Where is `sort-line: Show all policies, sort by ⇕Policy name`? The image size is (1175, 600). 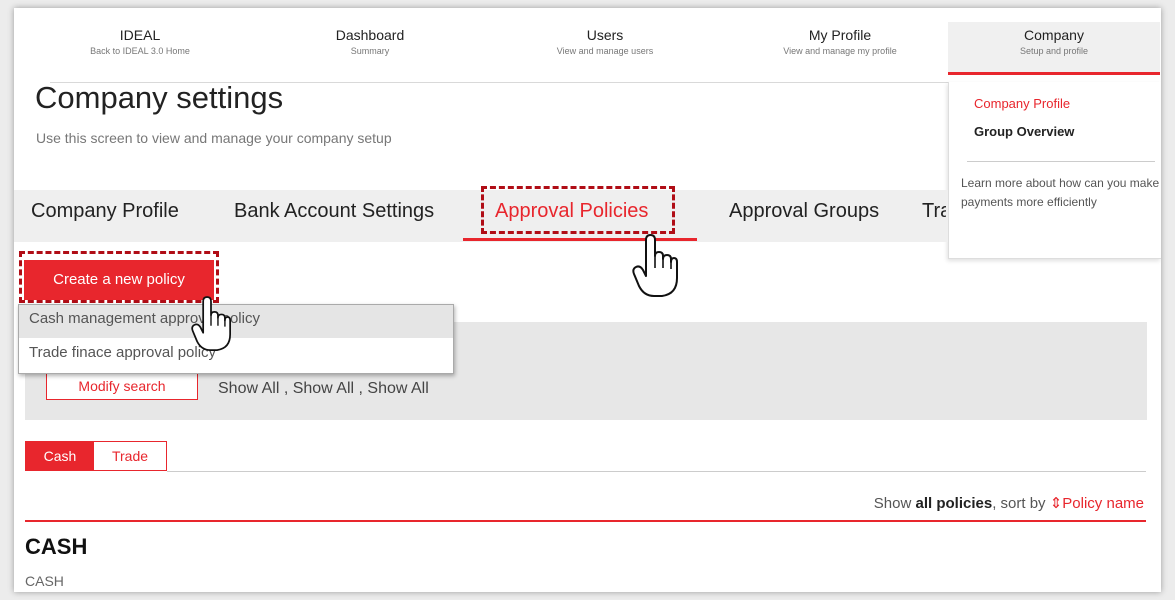 sort-line: Show all policies, sort by ⇕Policy name is located at coordinates (1009, 503).